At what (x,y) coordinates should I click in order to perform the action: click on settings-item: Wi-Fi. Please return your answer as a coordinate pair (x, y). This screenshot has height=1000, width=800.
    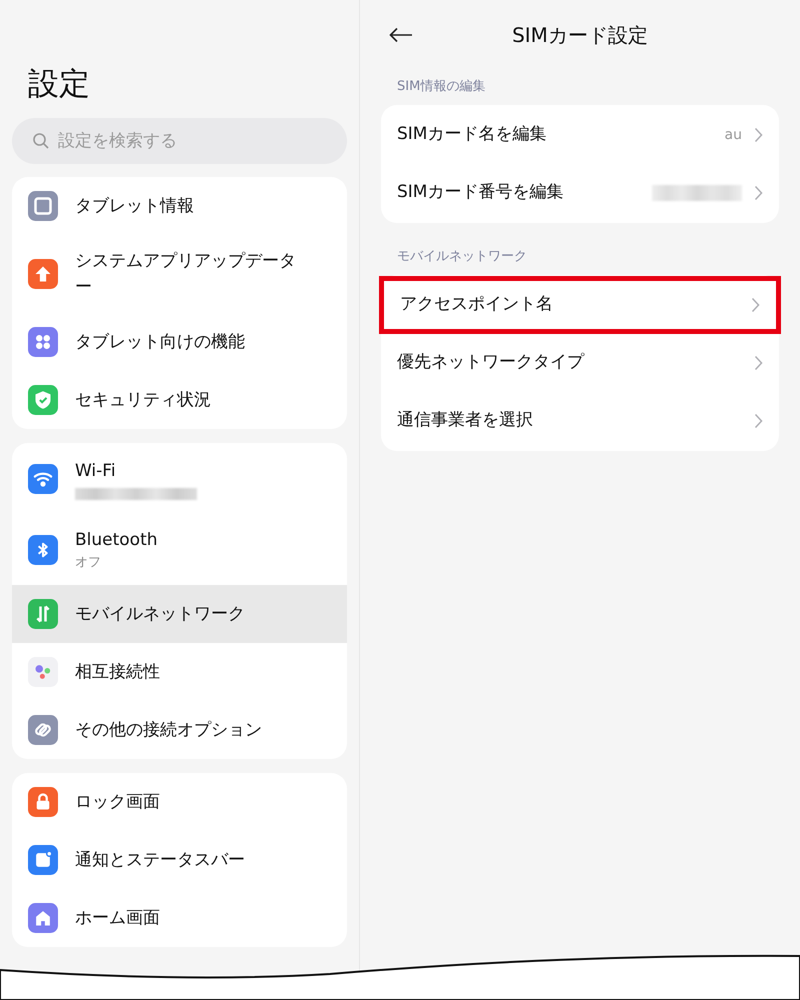
    Looking at the image, I should click on (179, 478).